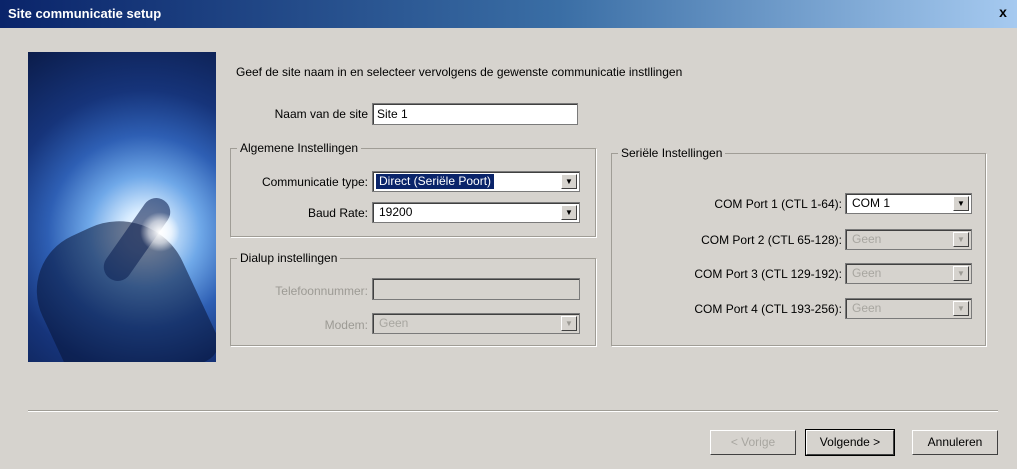 The image size is (1017, 469). Describe the element at coordinates (476, 323) in the screenshot. I see `modem-select: Geen ▼` at that location.